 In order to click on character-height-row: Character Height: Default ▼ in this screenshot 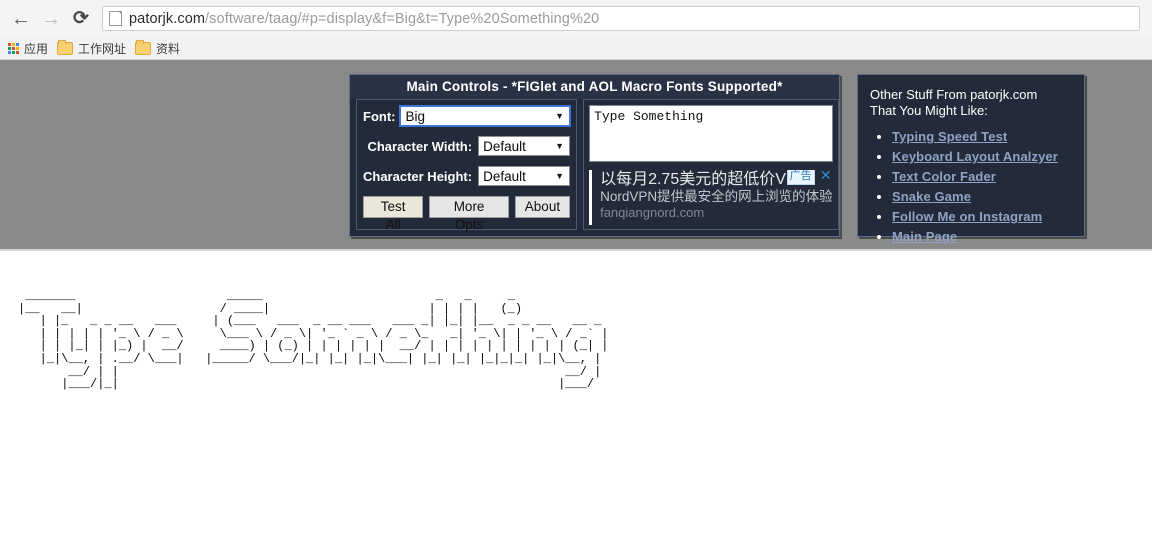, I will do `click(467, 176)`.